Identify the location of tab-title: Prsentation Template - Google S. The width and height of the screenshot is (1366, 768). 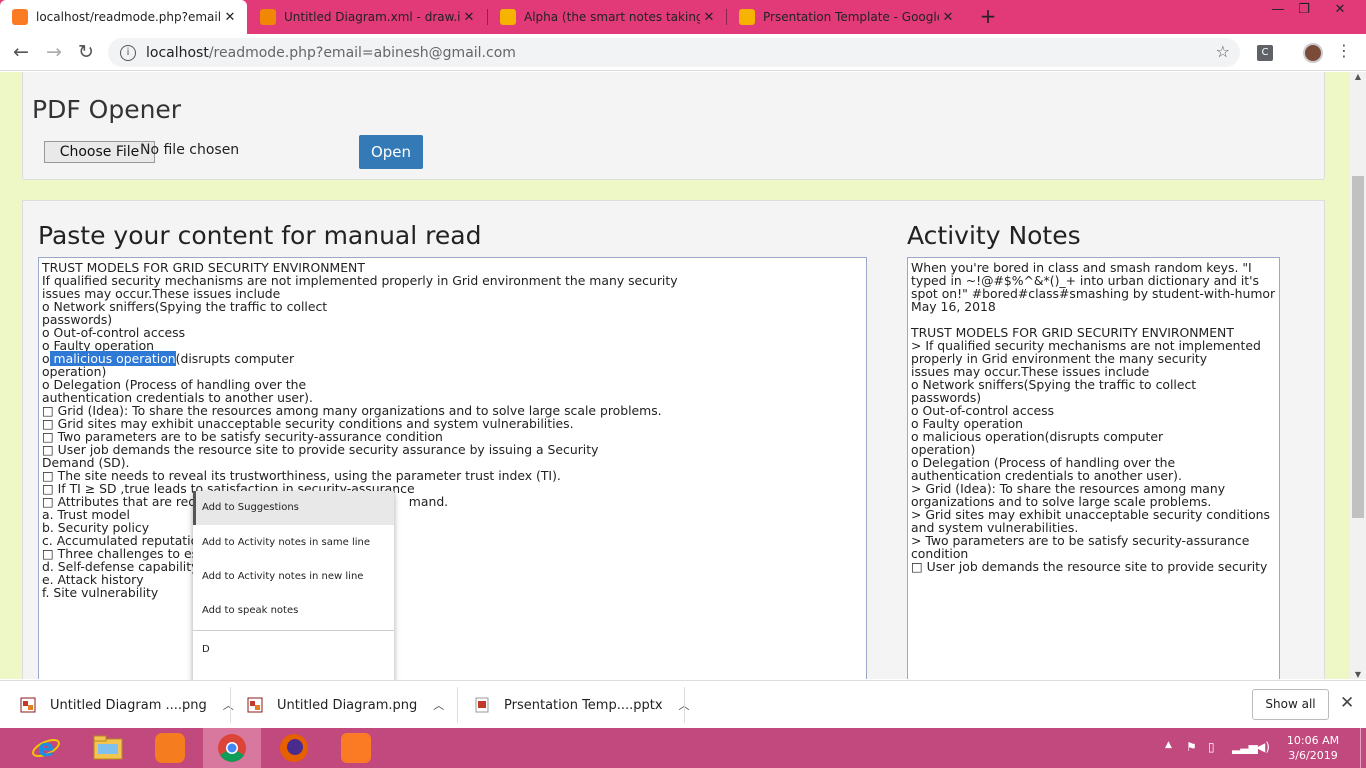
(851, 17).